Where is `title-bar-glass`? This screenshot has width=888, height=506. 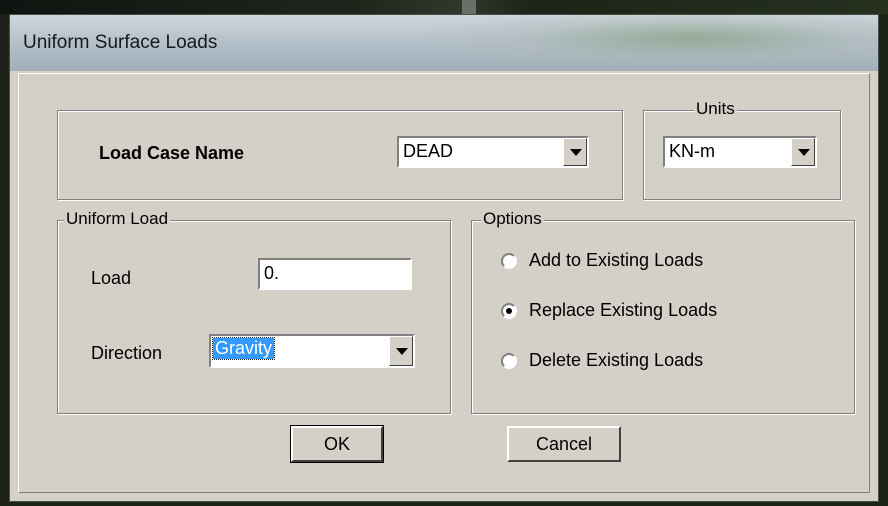
title-bar-glass is located at coordinates (644, 43).